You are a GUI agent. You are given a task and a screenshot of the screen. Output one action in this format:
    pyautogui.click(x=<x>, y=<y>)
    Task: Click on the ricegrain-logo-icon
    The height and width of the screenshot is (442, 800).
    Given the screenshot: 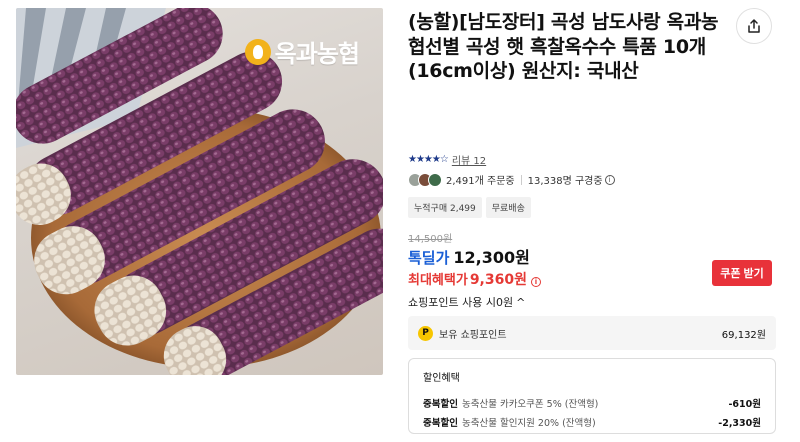 What is the action you would take?
    pyautogui.click(x=257, y=51)
    